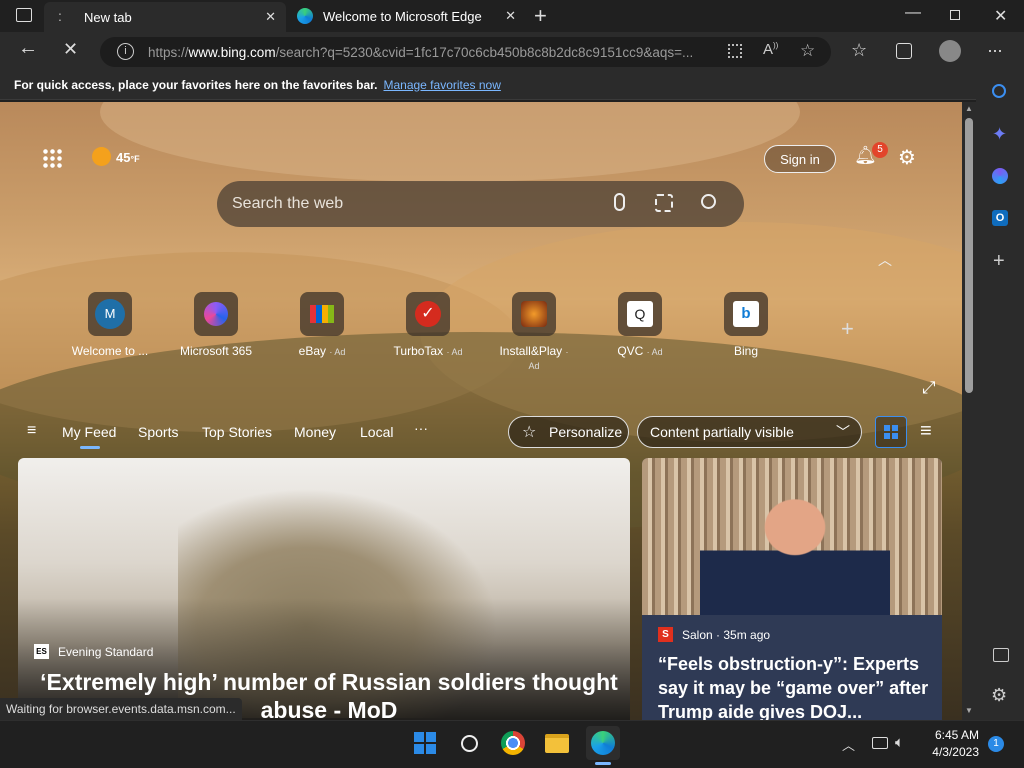  I want to click on chevron-down-icon: ﹀, so click(843, 432).